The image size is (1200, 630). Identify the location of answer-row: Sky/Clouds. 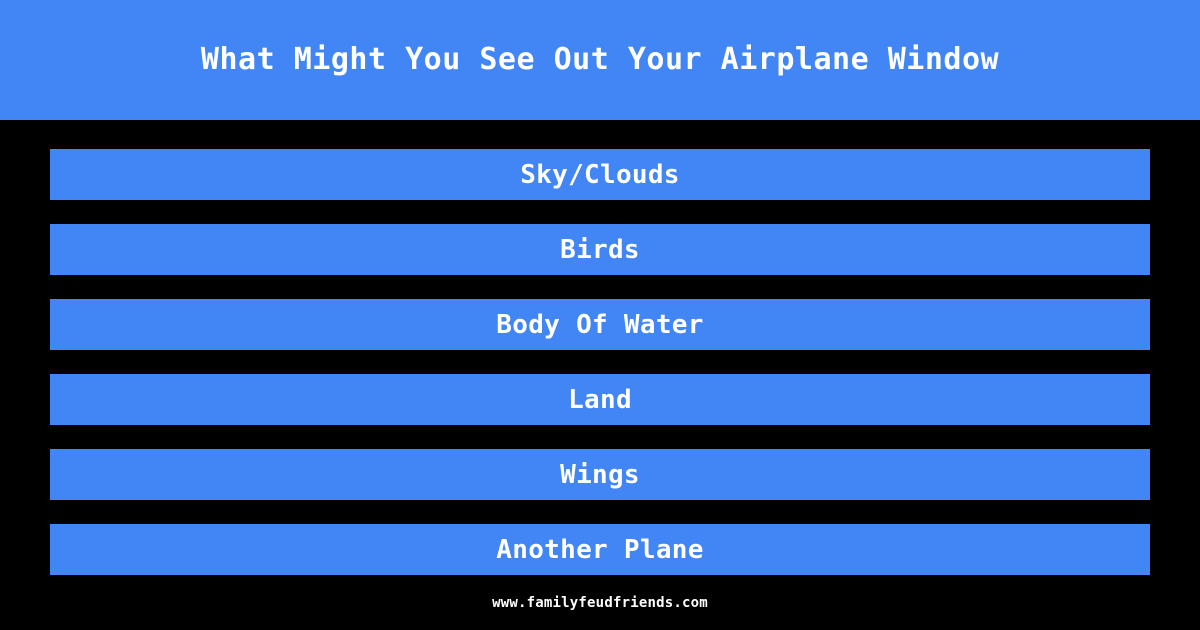
(600, 174).